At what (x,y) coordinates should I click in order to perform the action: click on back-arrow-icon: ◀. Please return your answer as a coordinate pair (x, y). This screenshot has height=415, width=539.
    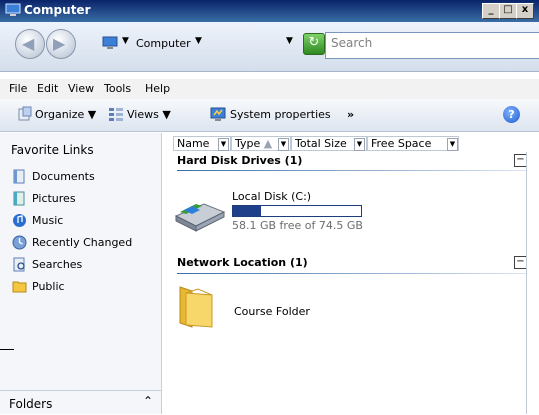
    Looking at the image, I should click on (28, 43).